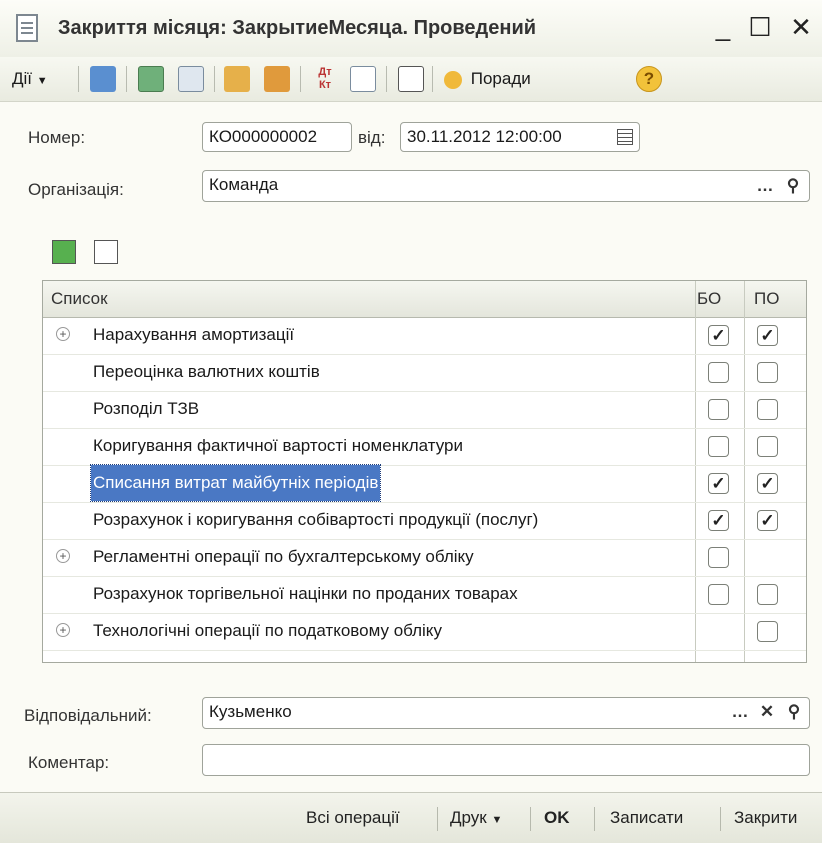  I want to click on responsible-field: Кузьменко, so click(506, 713).